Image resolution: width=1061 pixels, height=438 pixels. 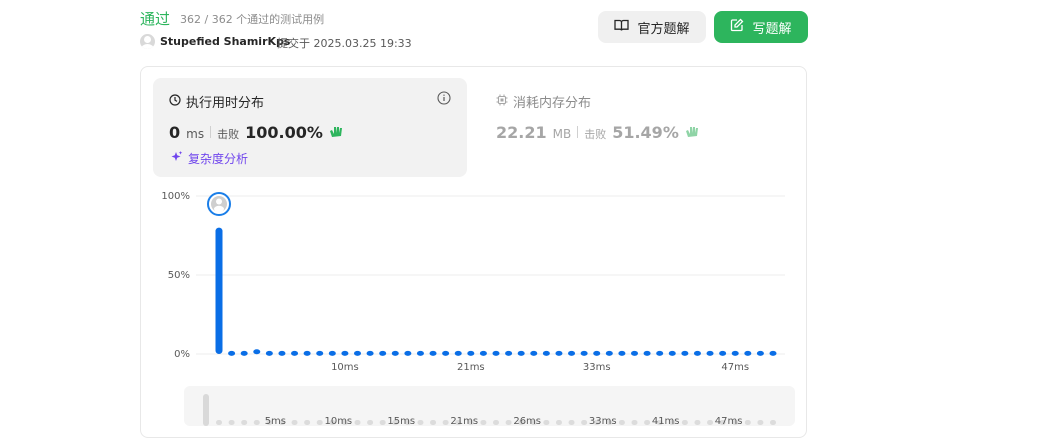 What do you see at coordinates (666, 421) in the screenshot?
I see `scrubber-tick-label: 41ms` at bounding box center [666, 421].